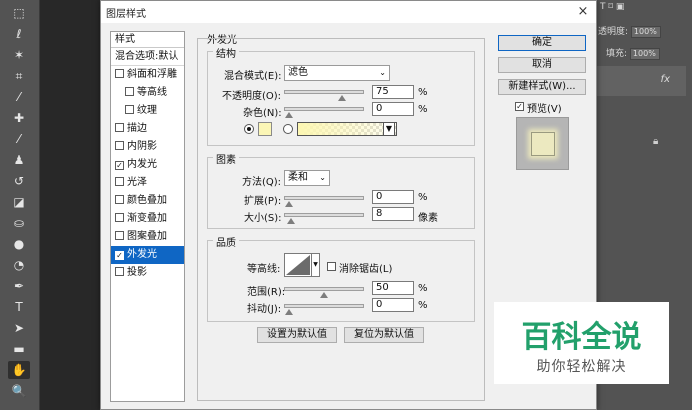 The image size is (692, 410). I want to click on opacity-slider, so click(324, 95).